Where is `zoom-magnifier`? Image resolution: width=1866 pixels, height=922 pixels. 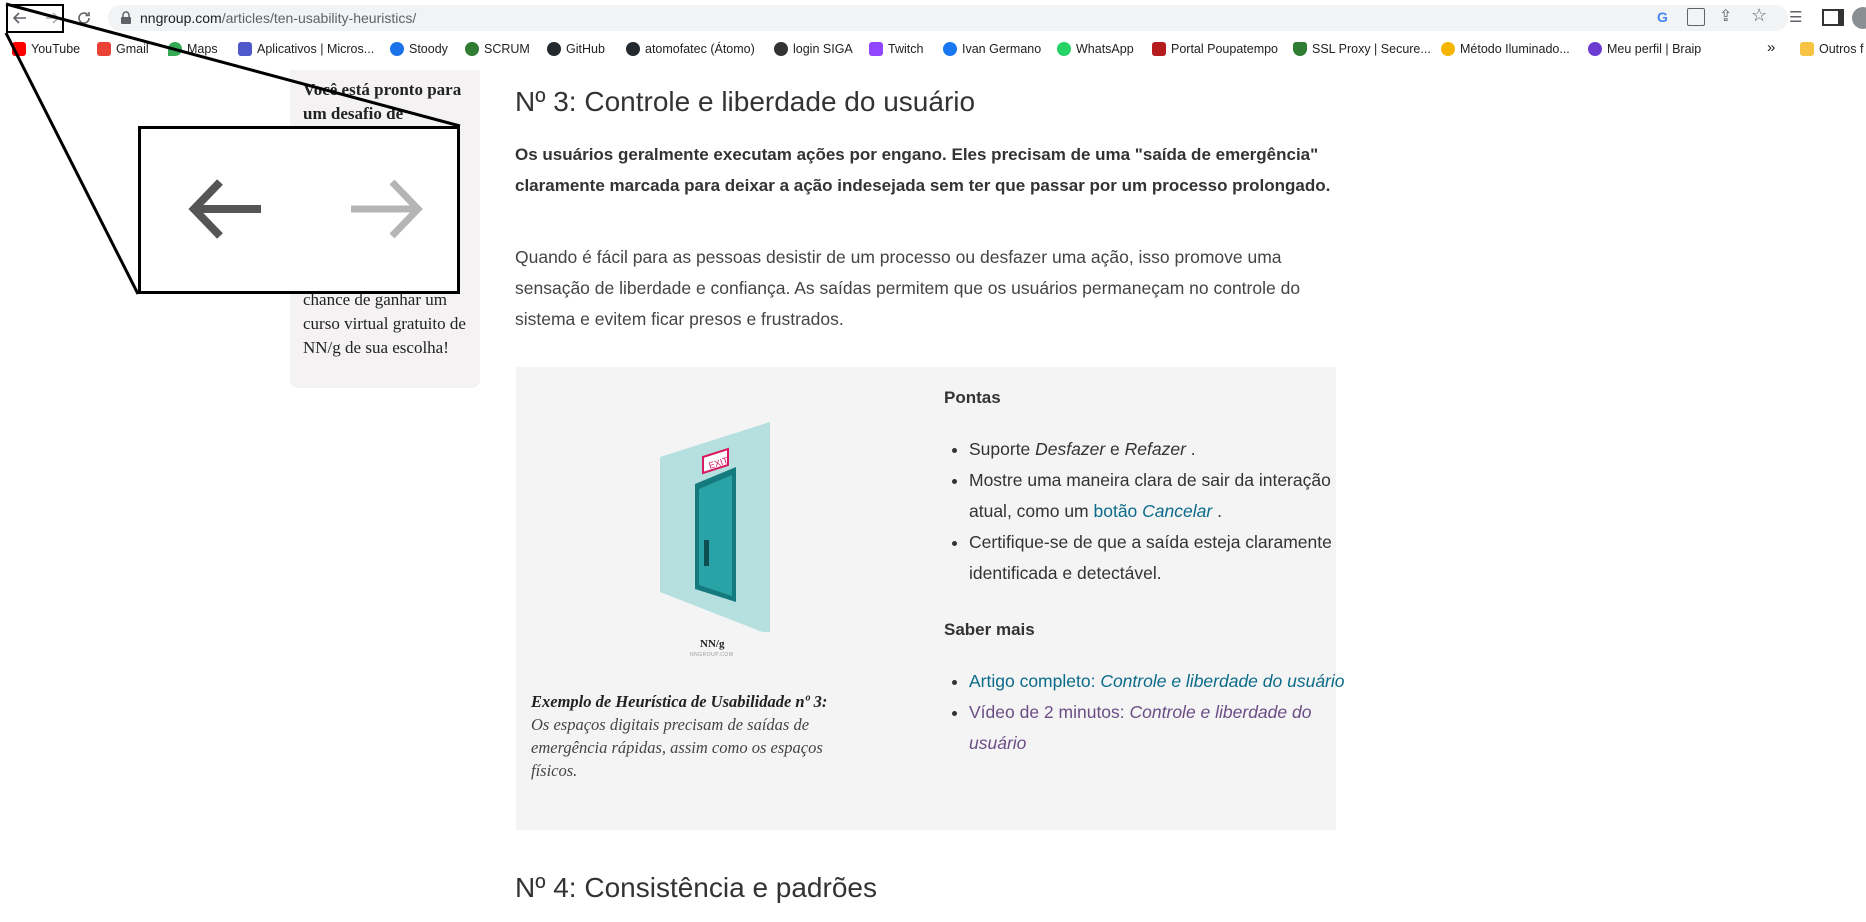 zoom-magnifier is located at coordinates (299, 210).